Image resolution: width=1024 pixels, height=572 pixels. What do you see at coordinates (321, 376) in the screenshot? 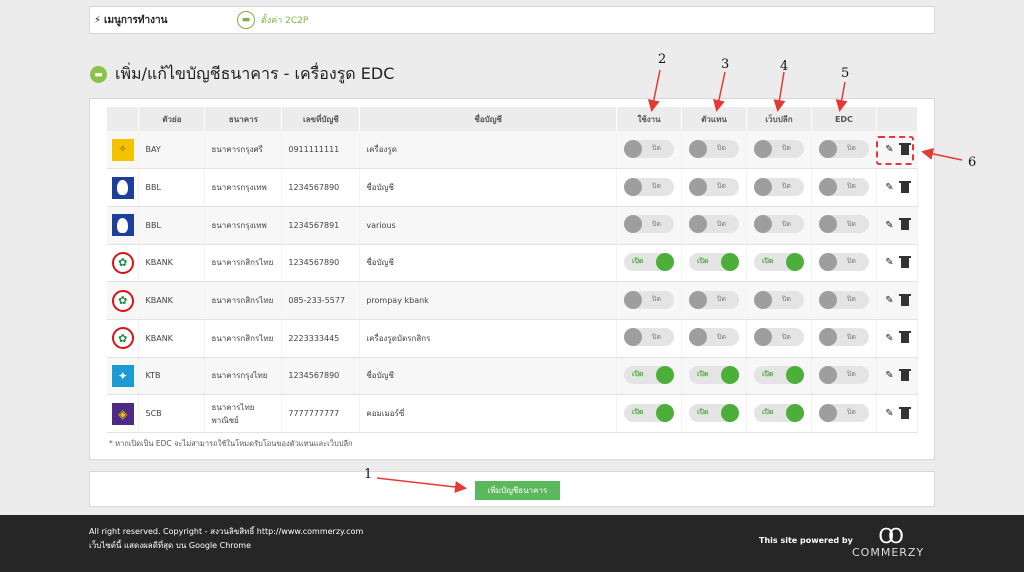
I see `account-no-cell: 1234567890` at bounding box center [321, 376].